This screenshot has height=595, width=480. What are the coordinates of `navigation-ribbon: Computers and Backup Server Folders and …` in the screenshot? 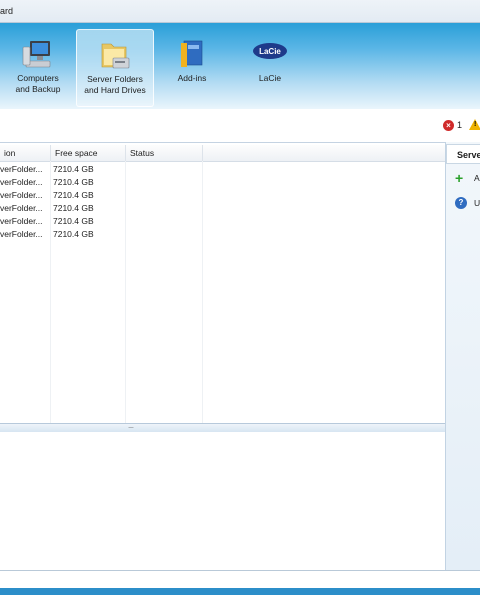 It's located at (240, 66).